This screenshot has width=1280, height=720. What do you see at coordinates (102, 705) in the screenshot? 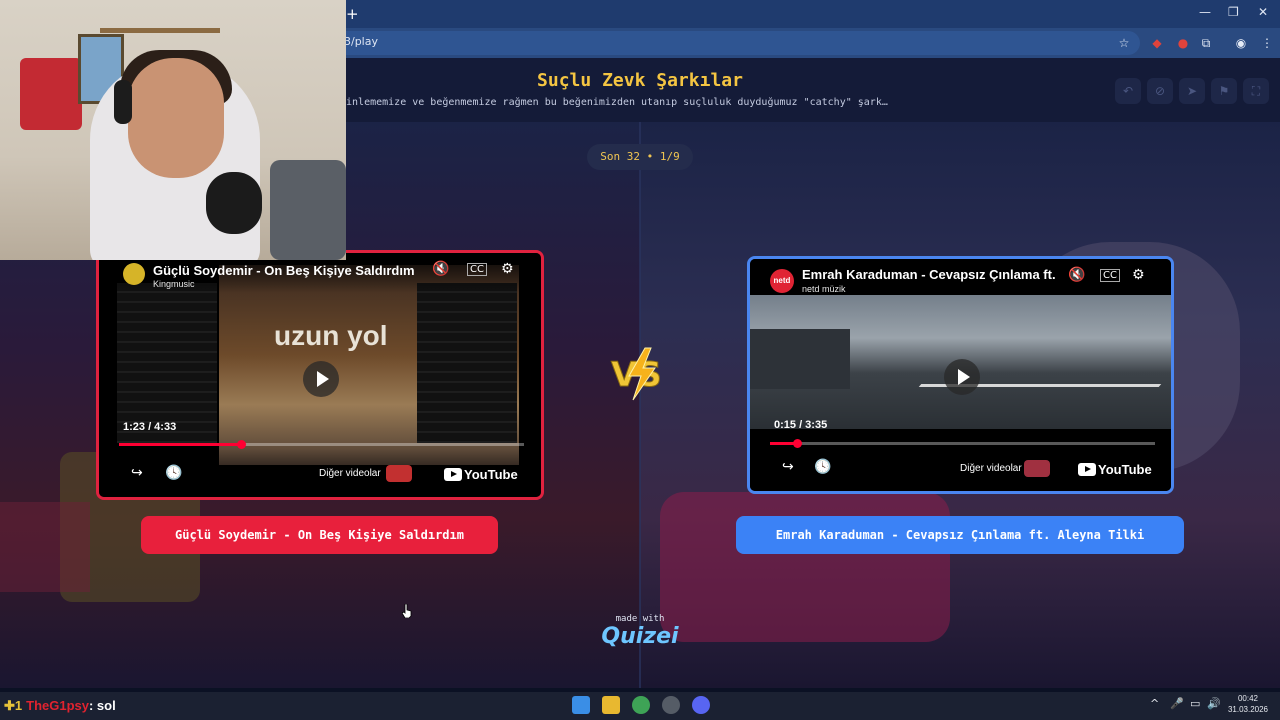
I see `chat-message: : sol` at bounding box center [102, 705].